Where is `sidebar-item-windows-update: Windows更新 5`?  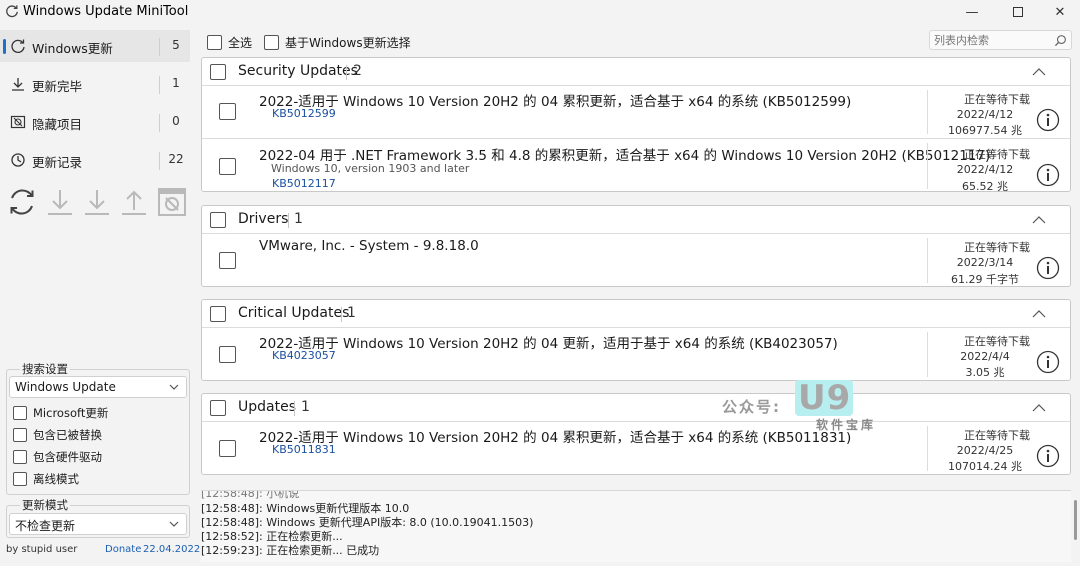 sidebar-item-windows-update: Windows更新 5 is located at coordinates (95, 46).